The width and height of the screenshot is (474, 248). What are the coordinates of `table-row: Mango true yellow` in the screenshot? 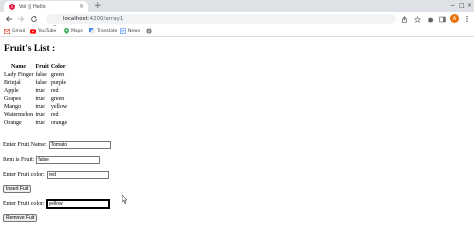 It's located at (35, 107).